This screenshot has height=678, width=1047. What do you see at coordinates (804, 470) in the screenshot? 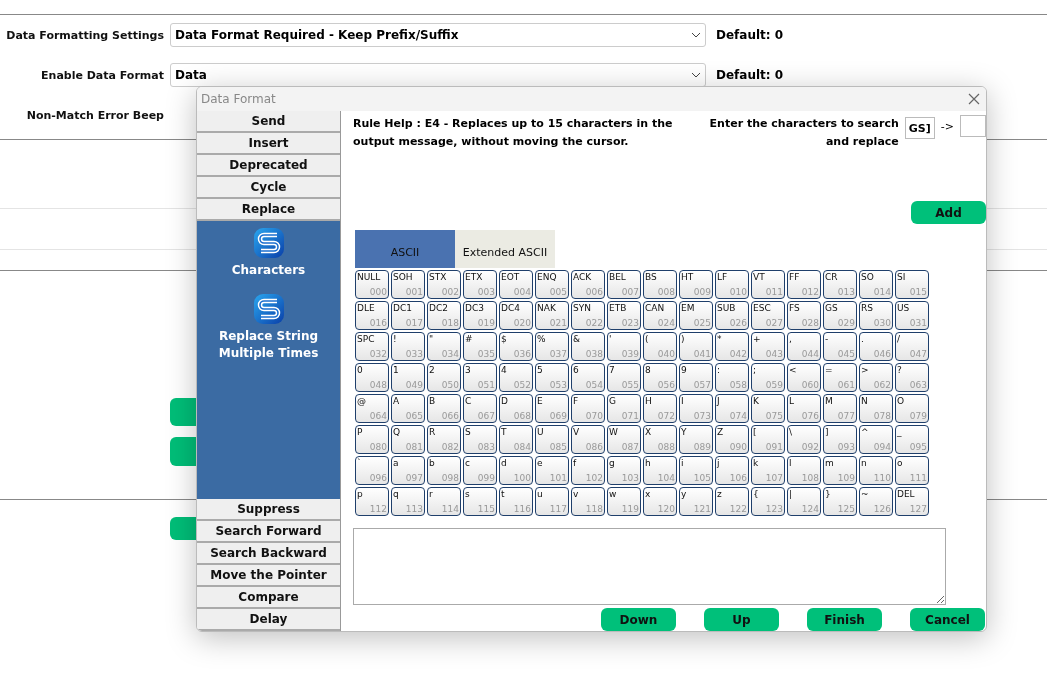
I see `character-key: l 108` at bounding box center [804, 470].